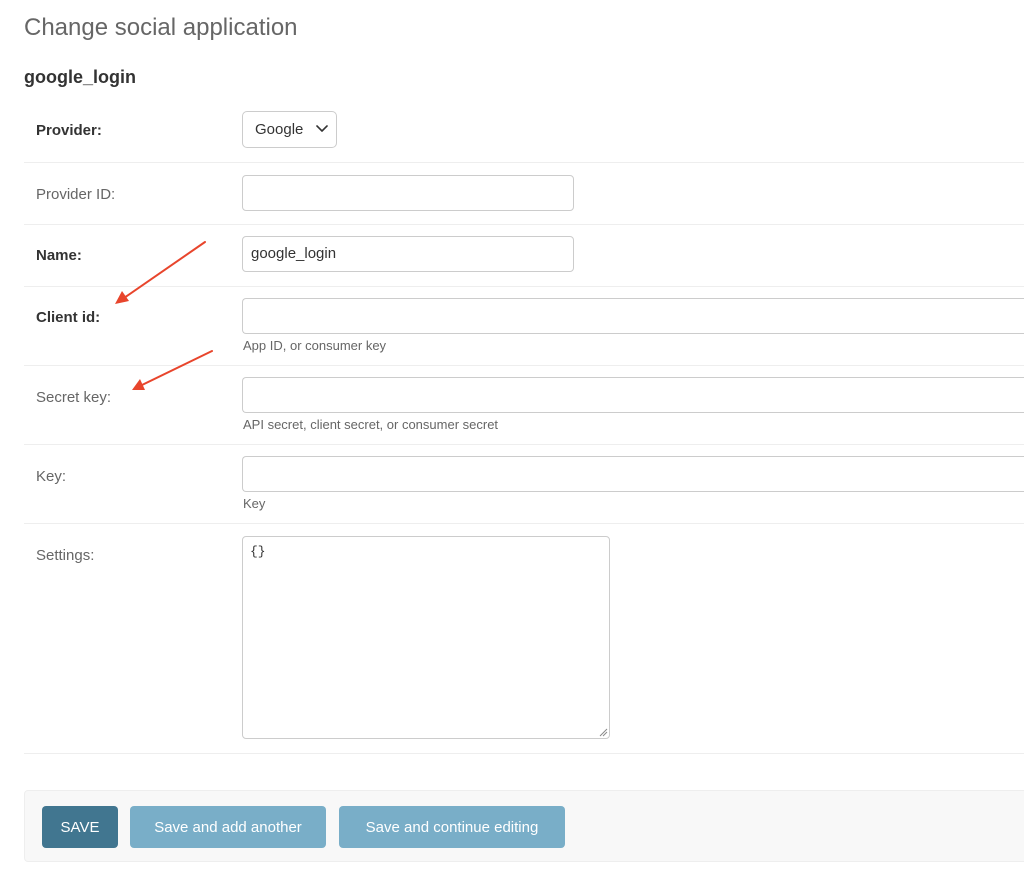  What do you see at coordinates (452, 827) in the screenshot?
I see `save-and-continue-editing-button: Save and continue editing` at bounding box center [452, 827].